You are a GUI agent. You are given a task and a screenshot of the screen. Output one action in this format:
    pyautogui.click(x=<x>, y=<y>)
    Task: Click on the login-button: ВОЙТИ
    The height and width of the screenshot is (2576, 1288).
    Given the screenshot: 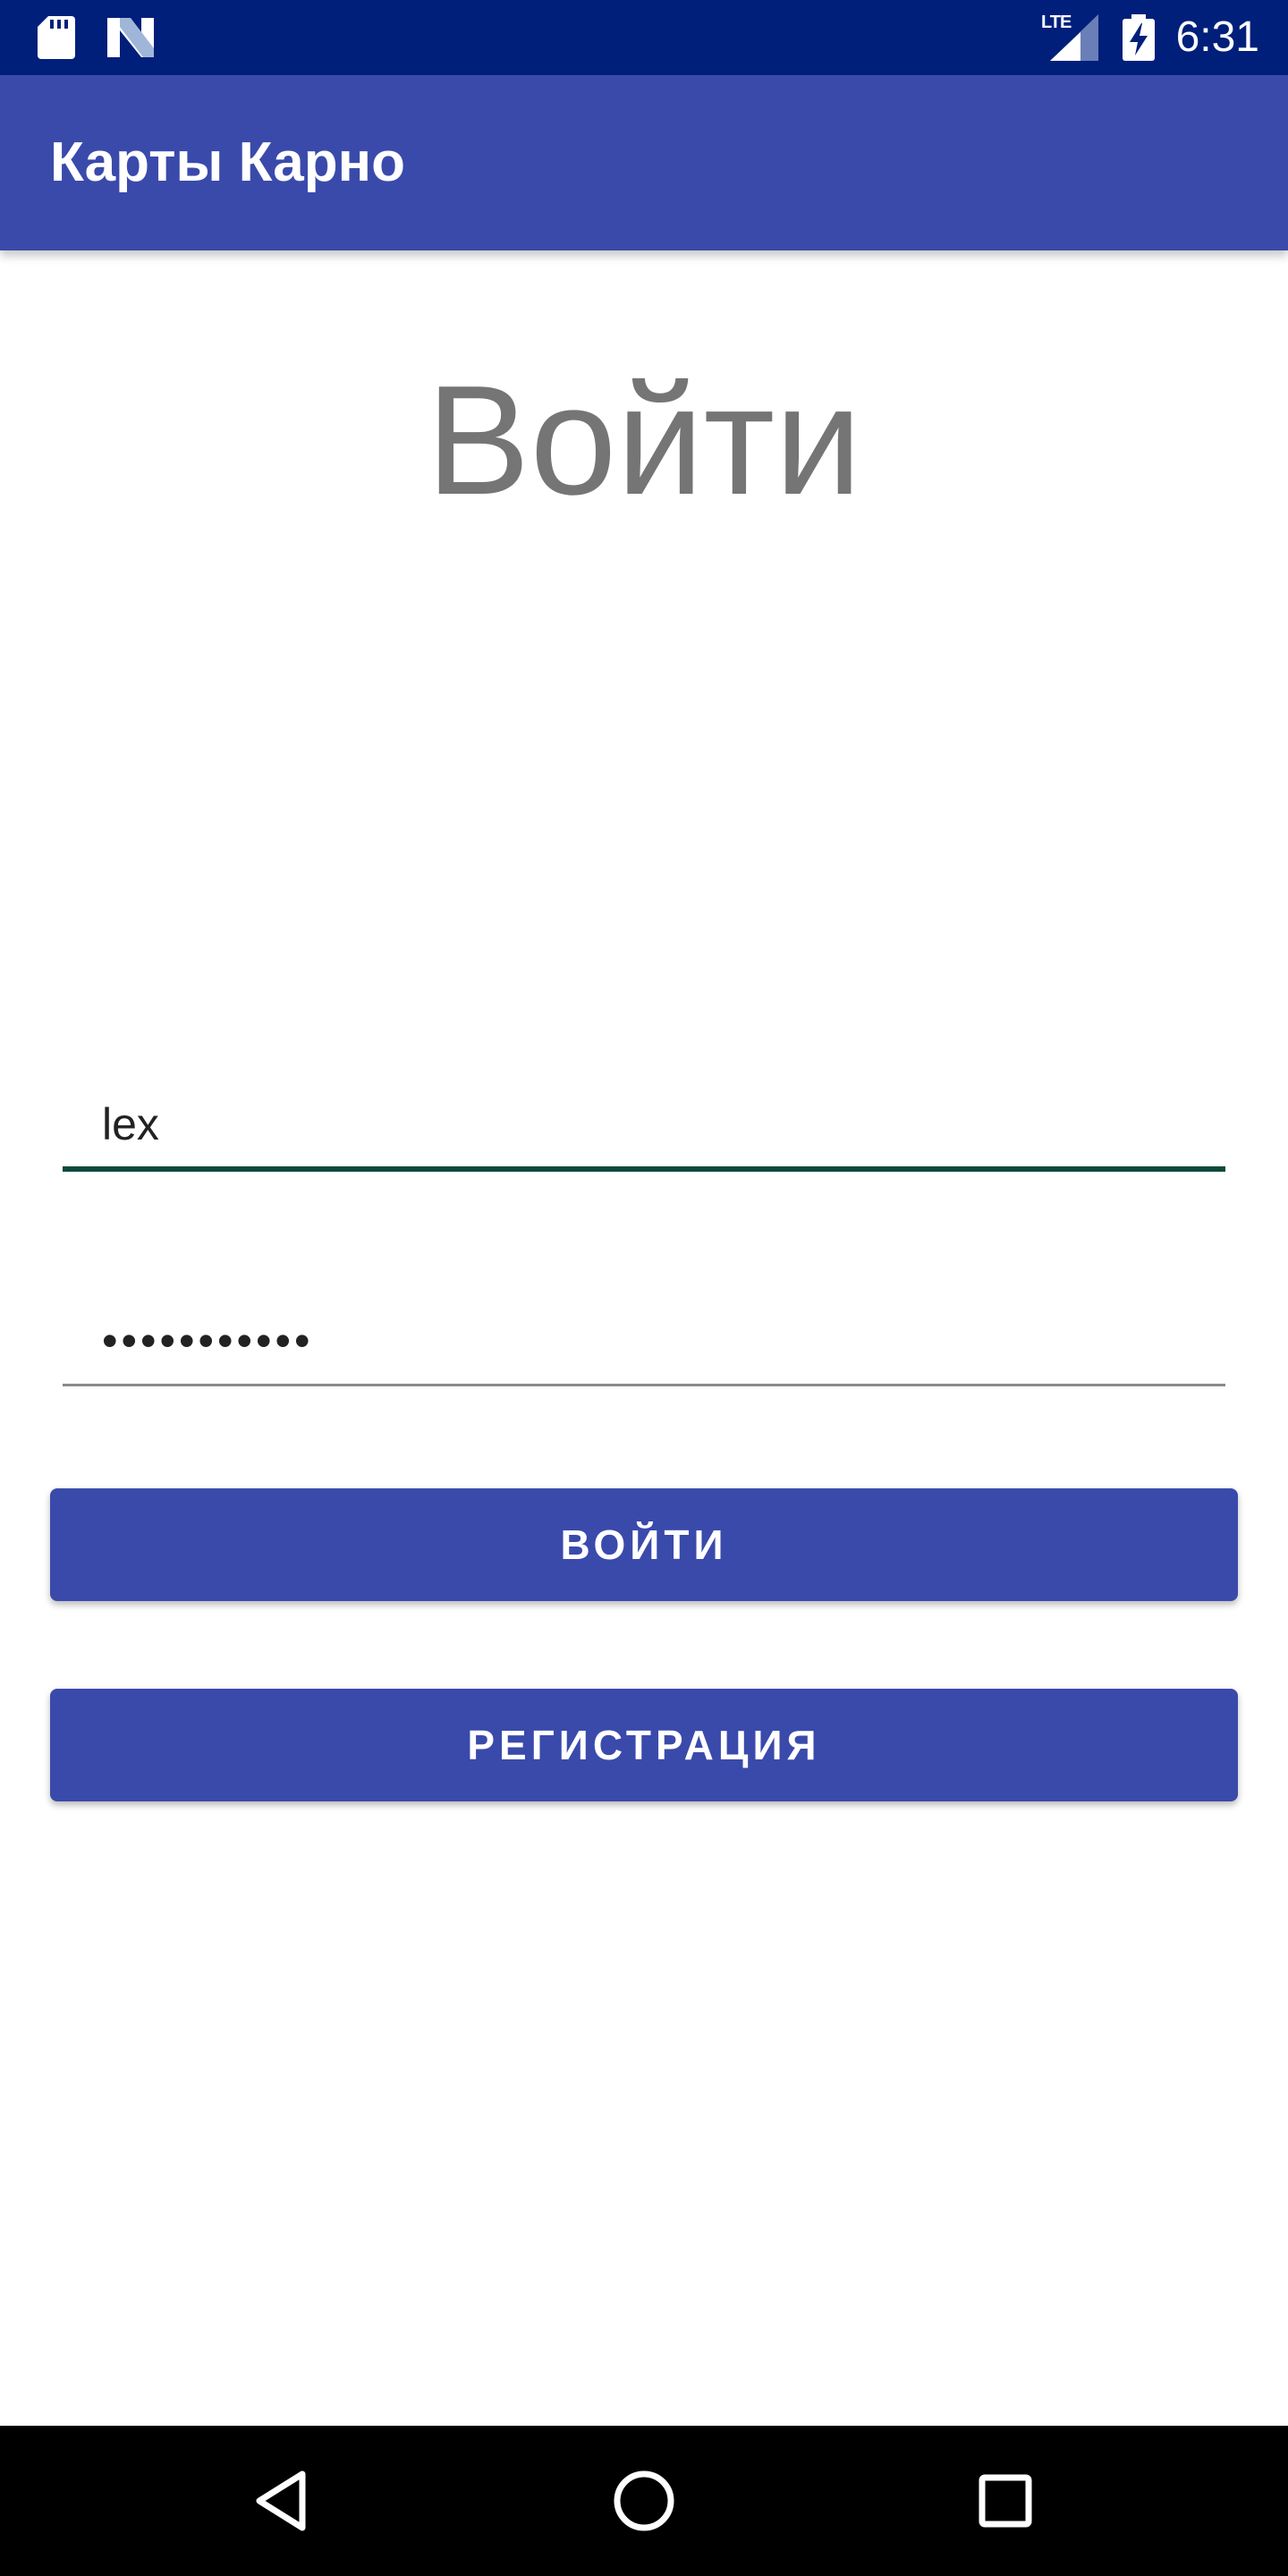 What is the action you would take?
    pyautogui.click(x=644, y=1544)
    